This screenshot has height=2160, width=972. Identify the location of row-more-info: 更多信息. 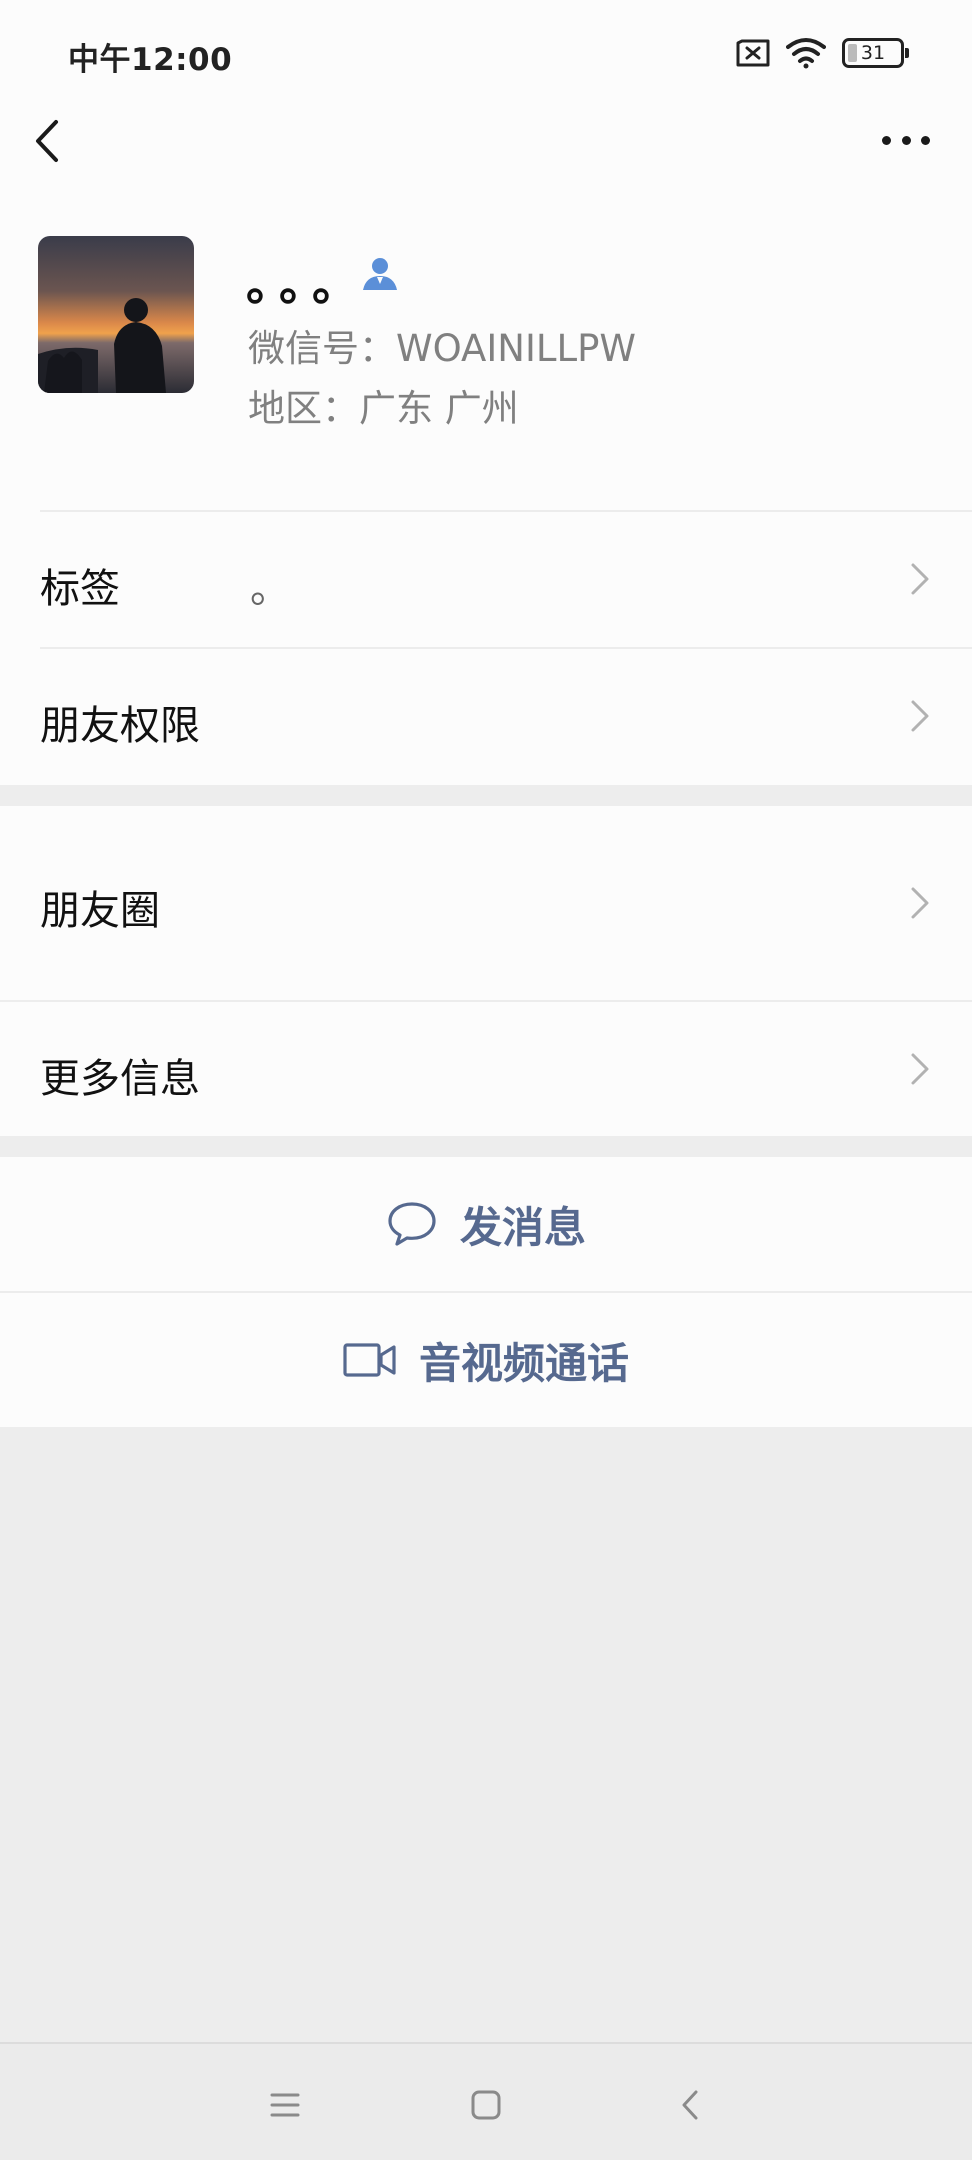
(486, 1069).